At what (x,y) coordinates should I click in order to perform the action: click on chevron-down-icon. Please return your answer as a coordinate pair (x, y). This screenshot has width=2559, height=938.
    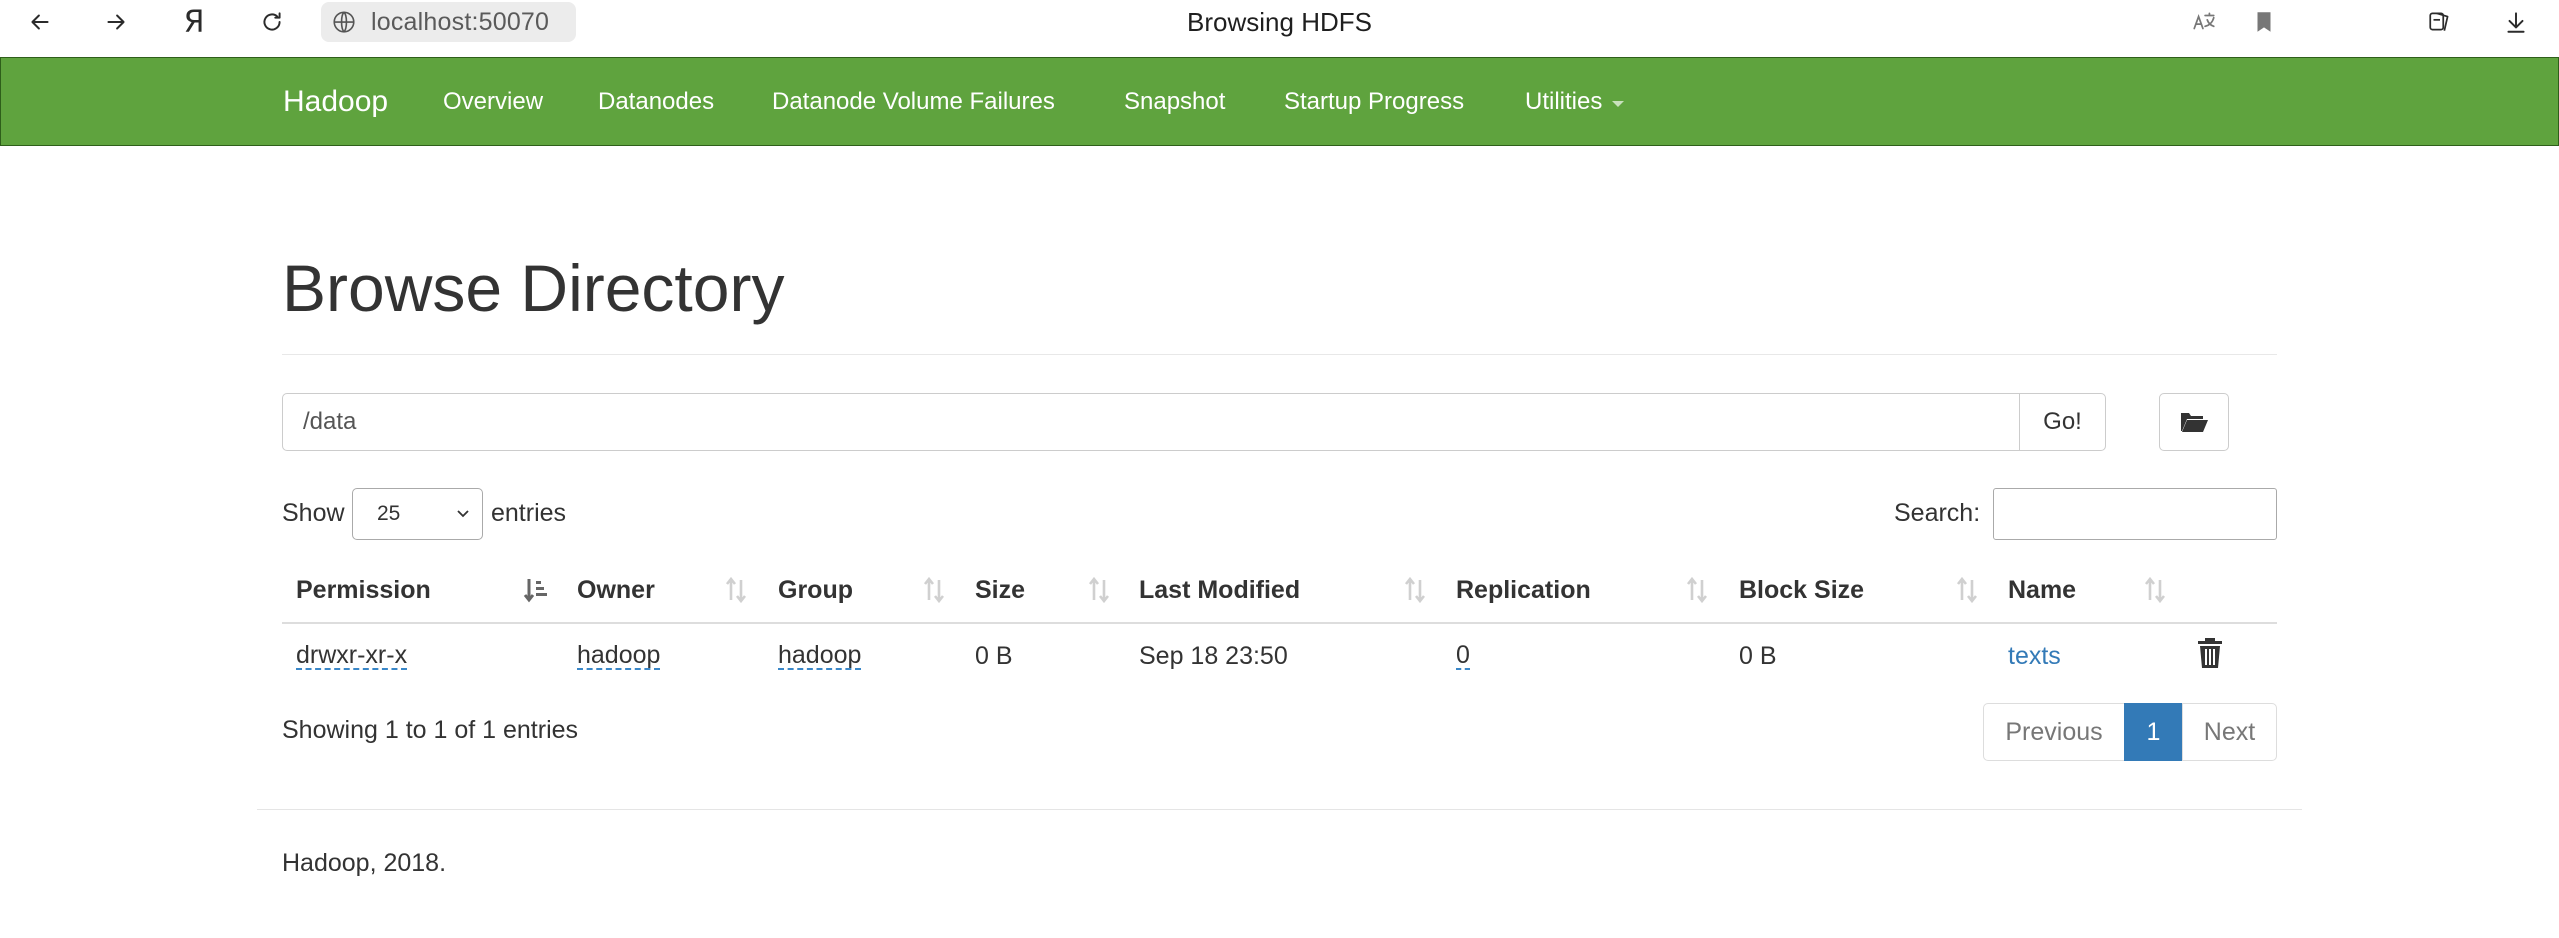
    Looking at the image, I should click on (463, 514).